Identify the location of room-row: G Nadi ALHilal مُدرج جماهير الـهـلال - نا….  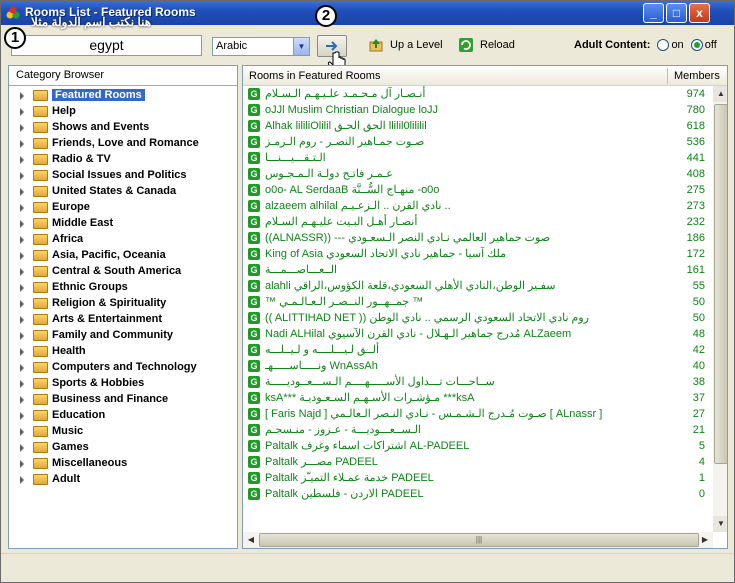
(478, 334).